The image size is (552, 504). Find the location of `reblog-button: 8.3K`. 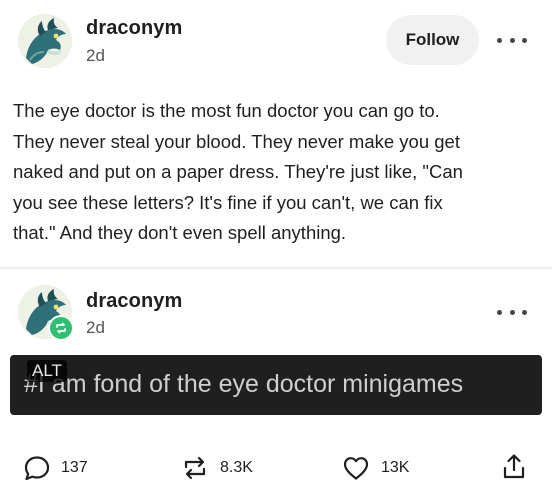

reblog-button: 8.3K is located at coordinates (216, 468).